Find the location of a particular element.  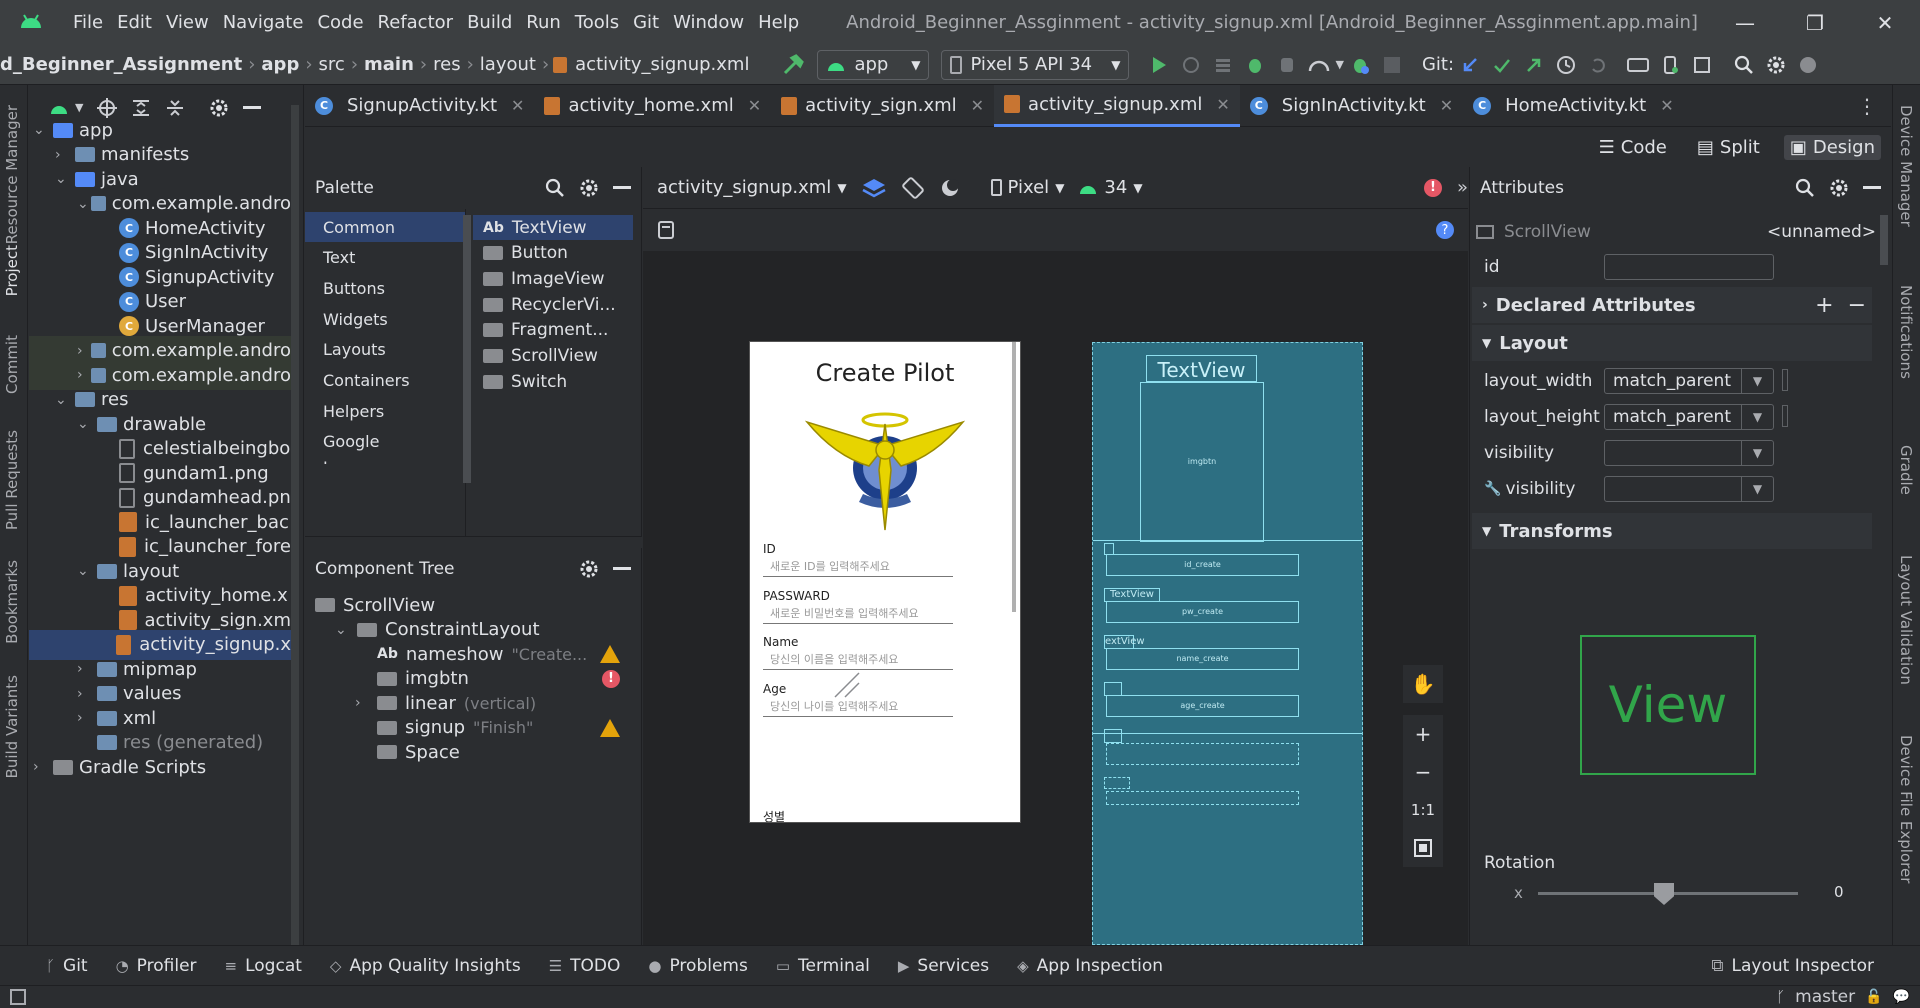

editor-tab: activity_home.xml ✕ is located at coordinates (652, 106).